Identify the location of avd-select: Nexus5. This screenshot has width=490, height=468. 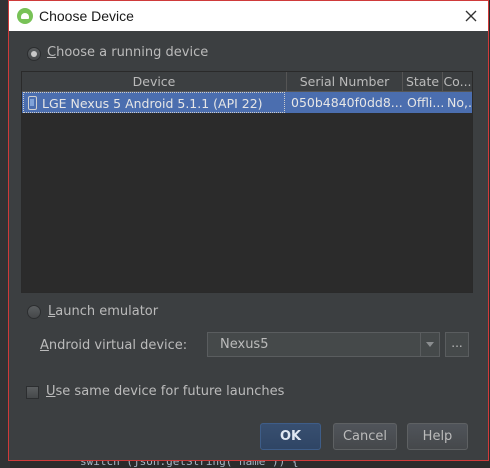
(323, 344).